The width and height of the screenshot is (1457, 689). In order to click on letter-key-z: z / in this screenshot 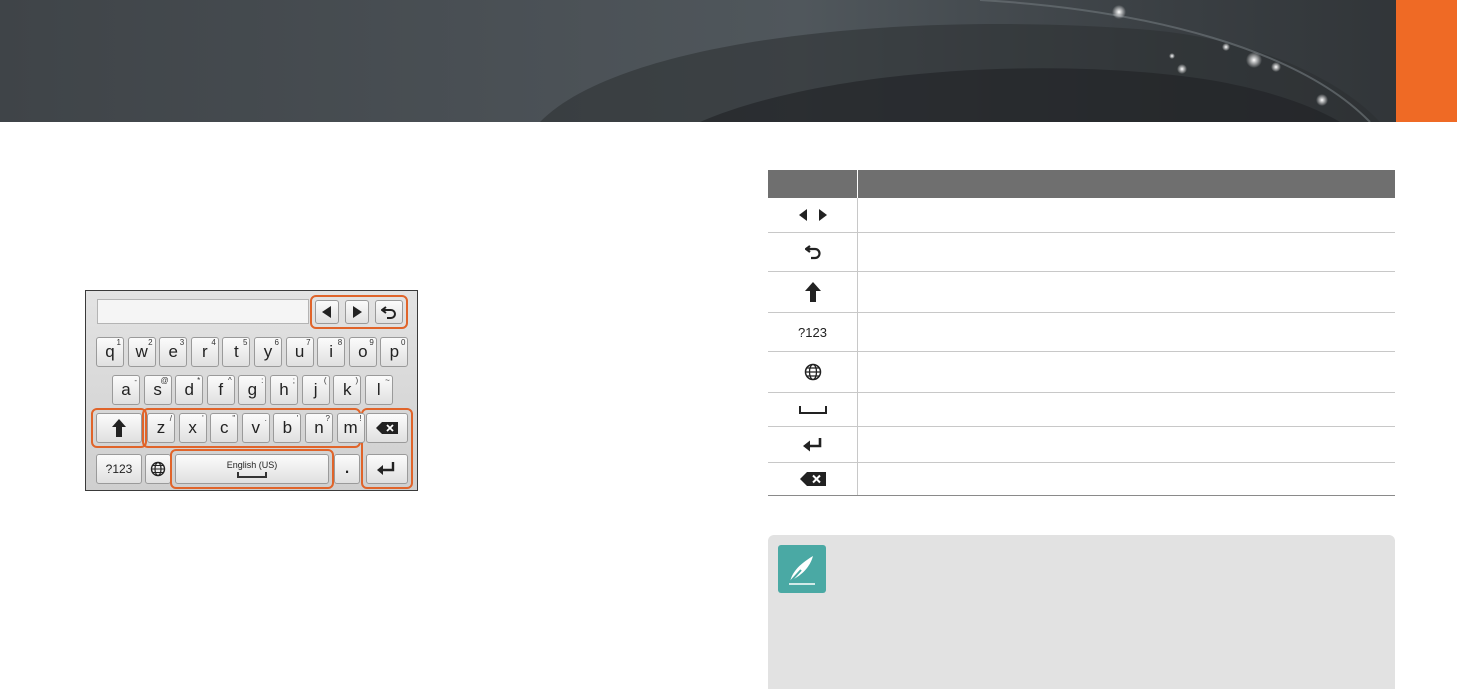, I will do `click(161, 428)`.